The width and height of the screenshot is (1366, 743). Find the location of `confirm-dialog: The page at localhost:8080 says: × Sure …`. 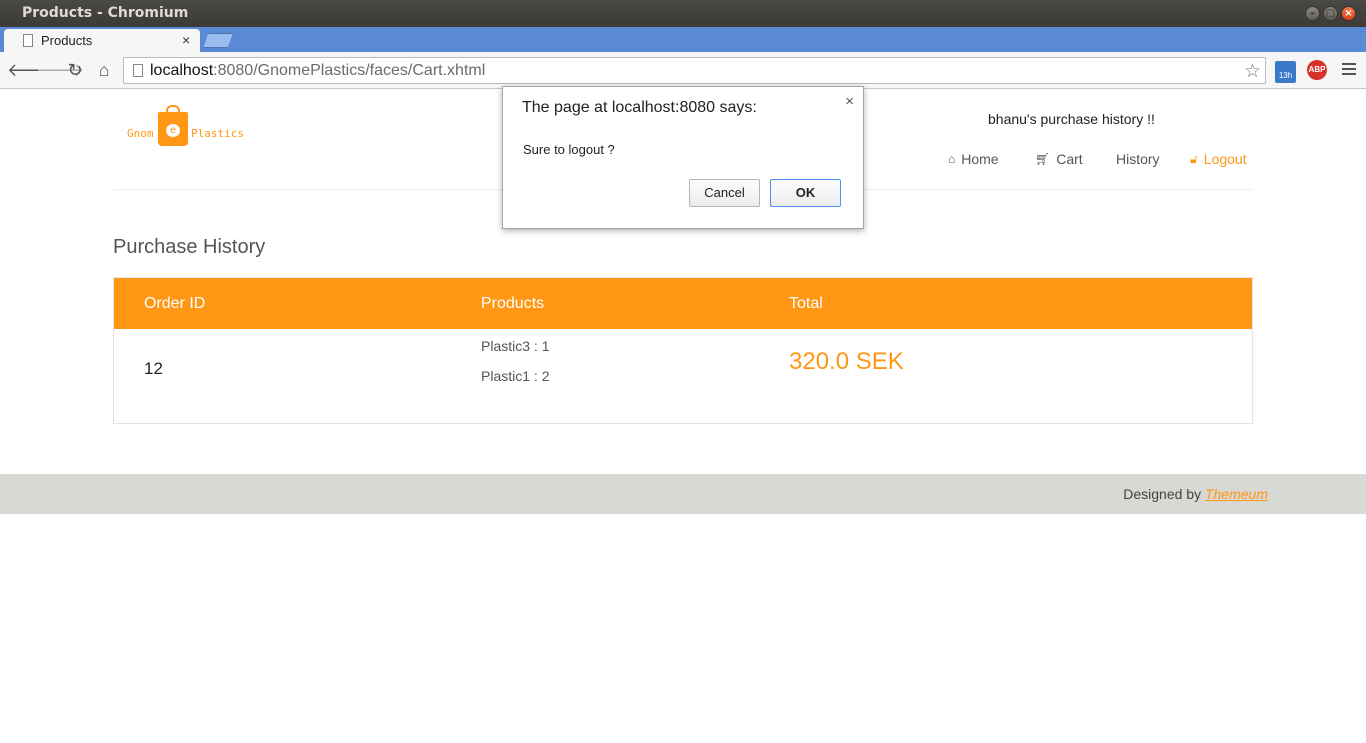

confirm-dialog: The page at localhost:8080 says: × Sure … is located at coordinates (683, 157).